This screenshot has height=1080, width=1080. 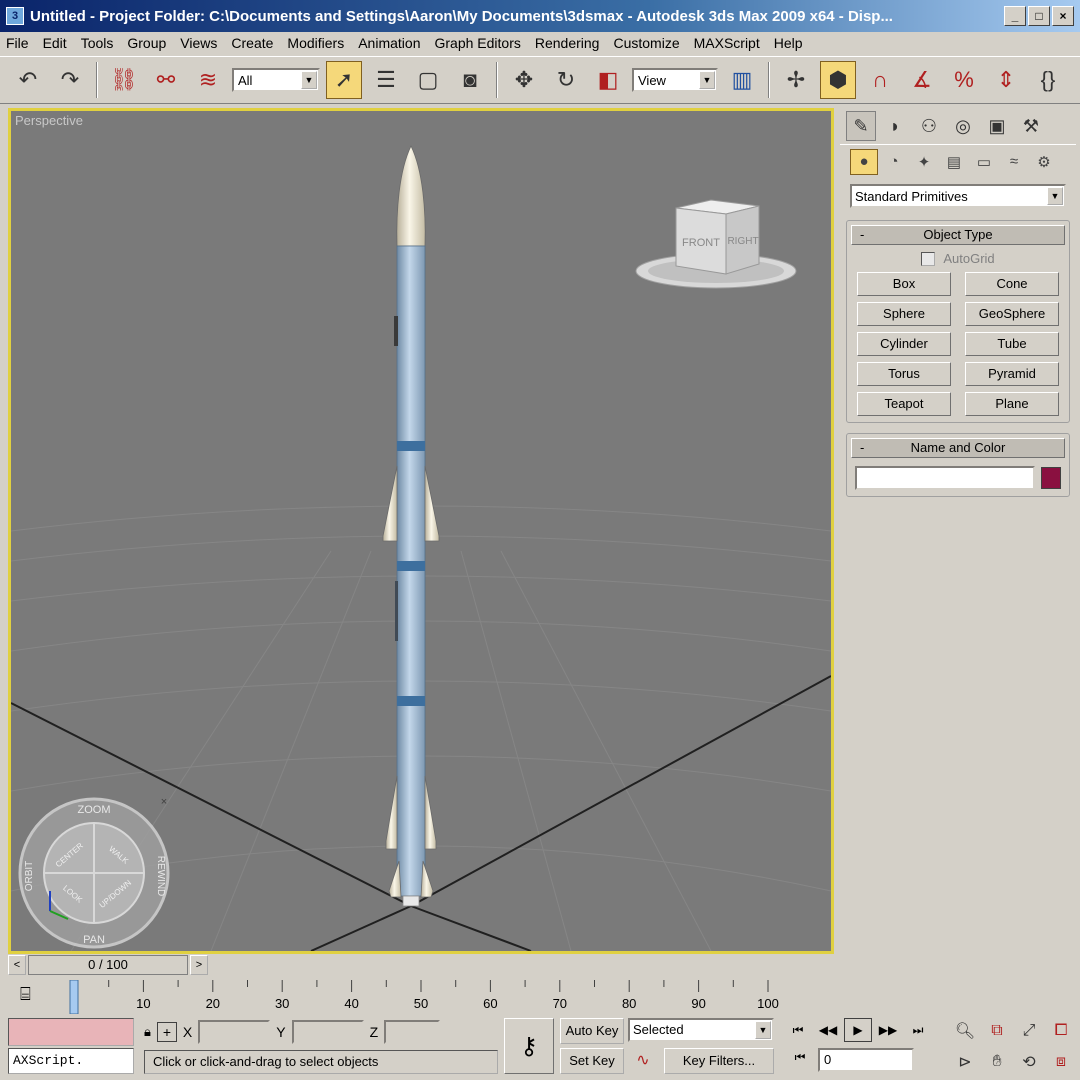 What do you see at coordinates (524, 80) in the screenshot?
I see `select-and-move-icon: ✥` at bounding box center [524, 80].